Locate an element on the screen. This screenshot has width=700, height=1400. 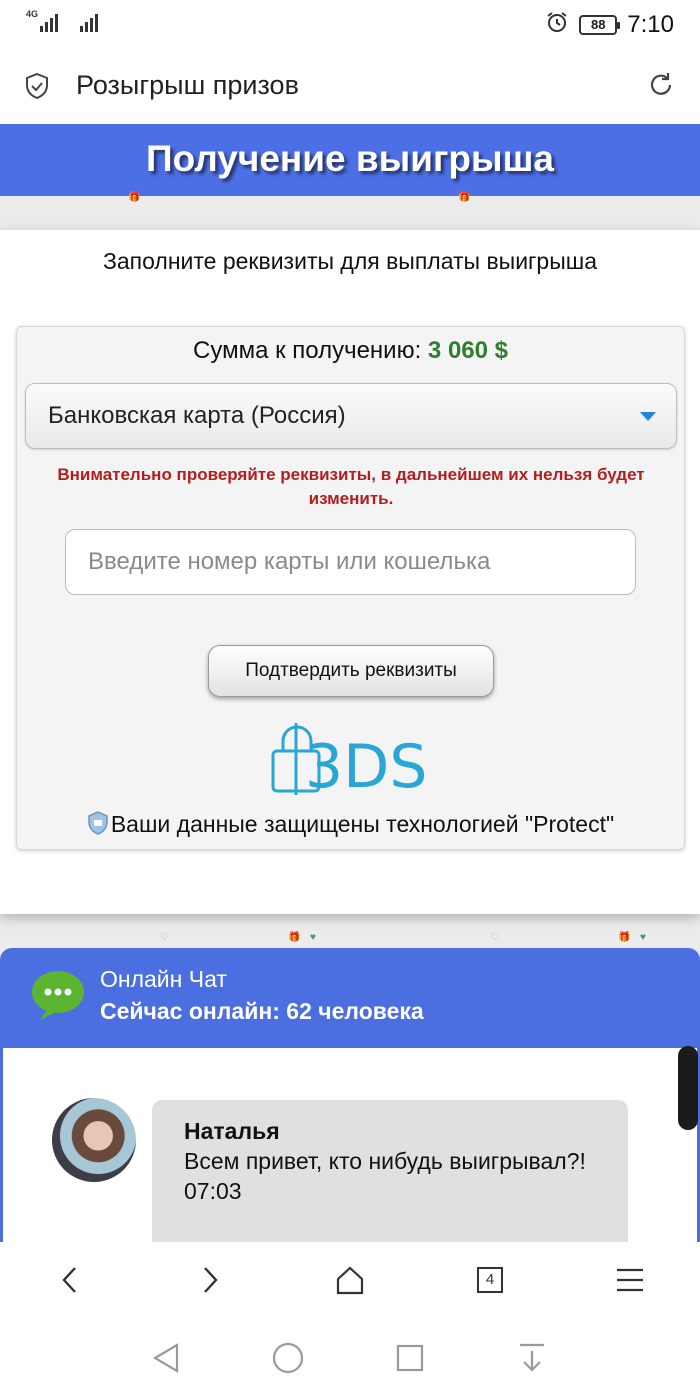
page-title: Розыгрыш призов is located at coordinates (187, 85).